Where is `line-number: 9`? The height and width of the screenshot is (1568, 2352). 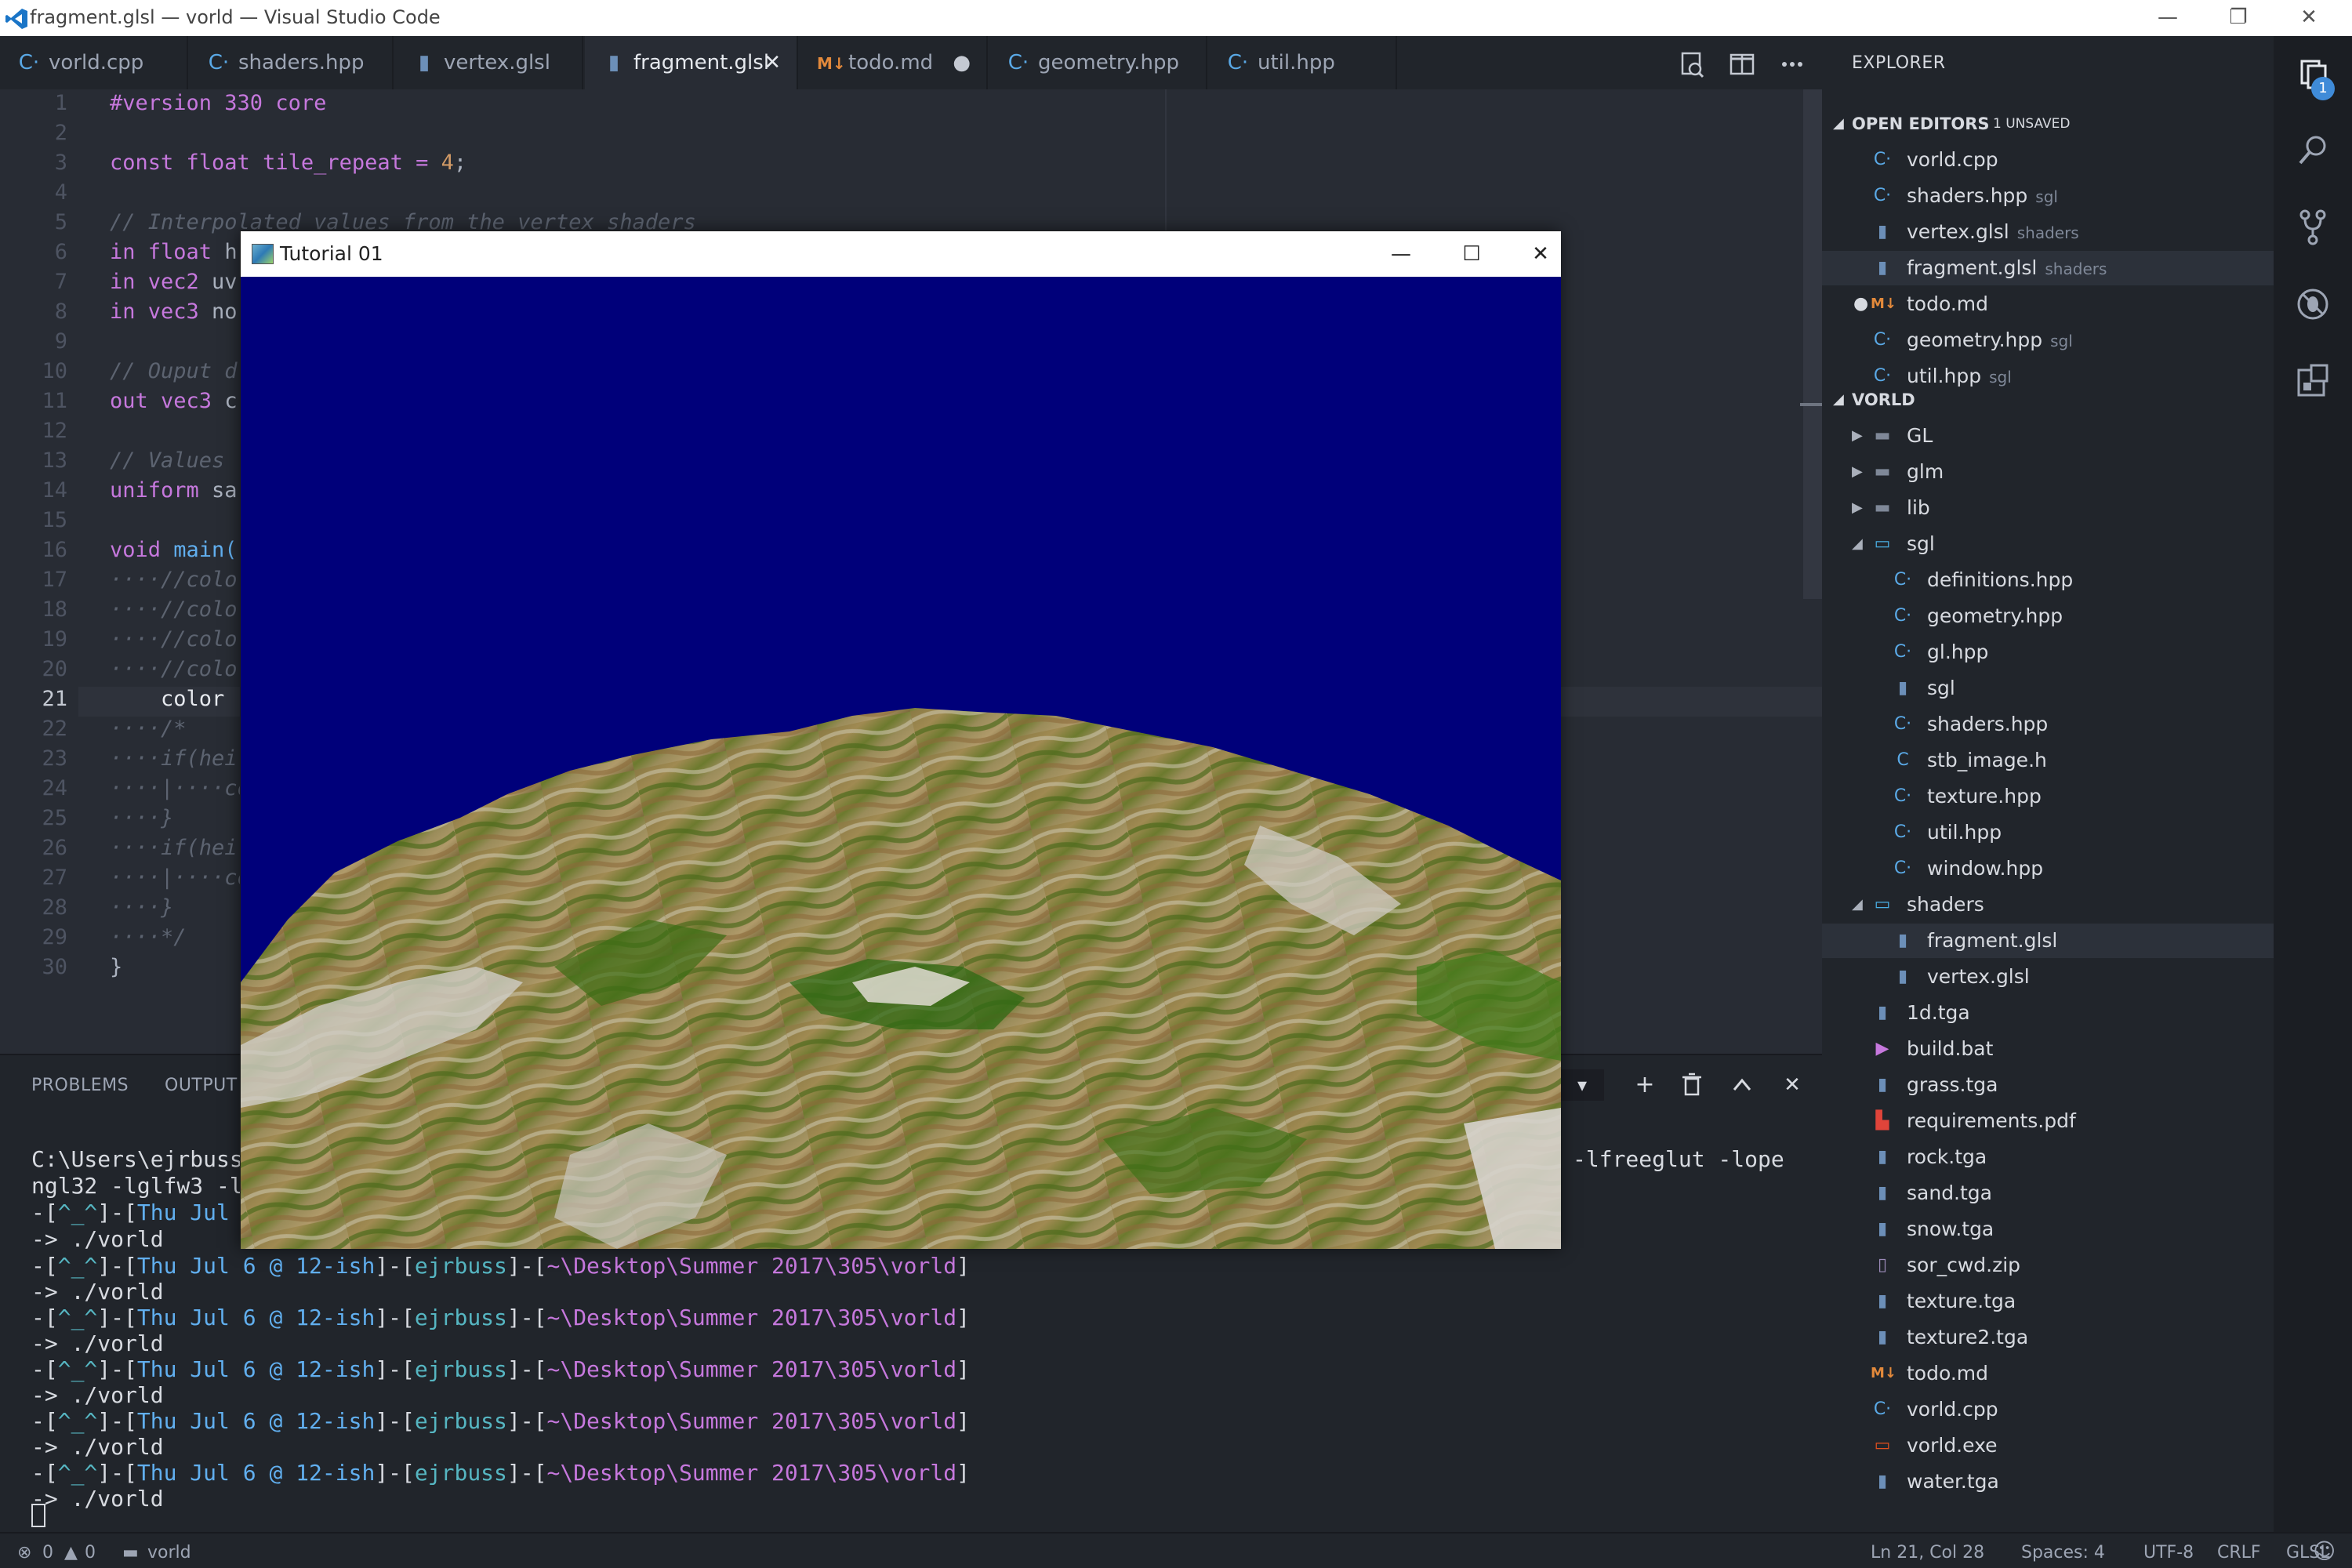 line-number: 9 is located at coordinates (61, 341).